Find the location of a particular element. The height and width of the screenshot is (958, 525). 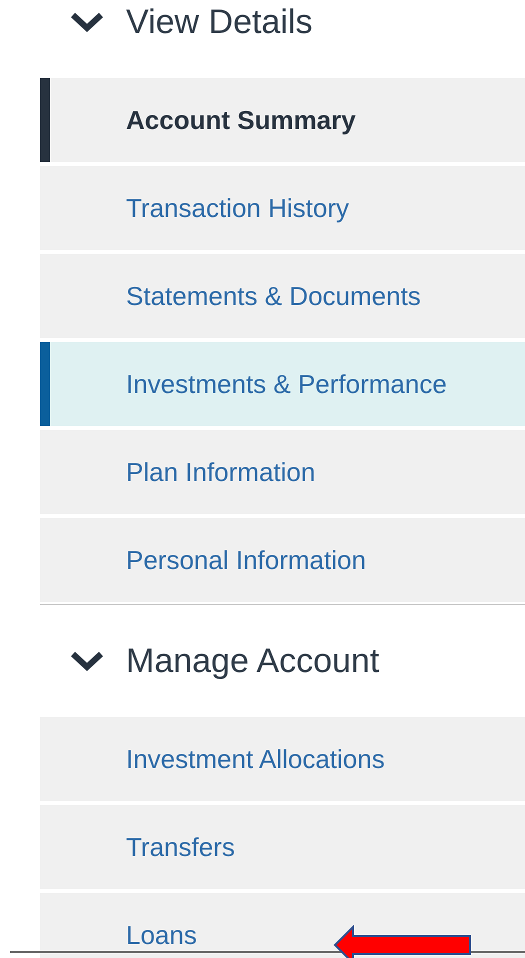

nav-item: Plan Information is located at coordinates (282, 472).